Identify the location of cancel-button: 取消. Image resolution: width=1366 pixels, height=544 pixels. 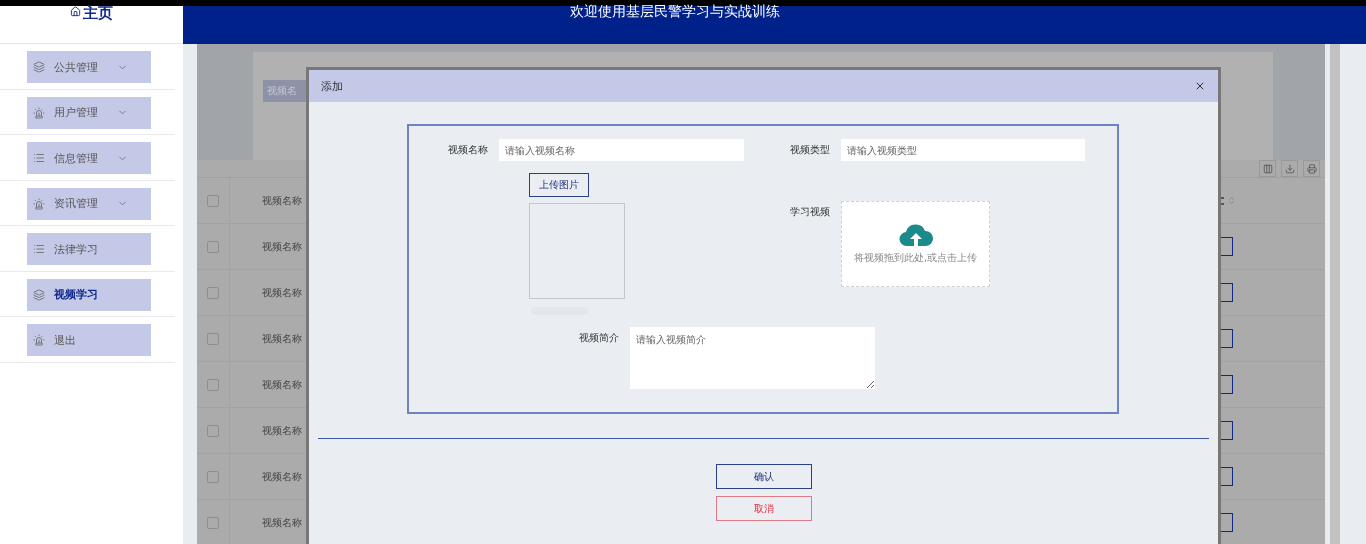
(763, 508).